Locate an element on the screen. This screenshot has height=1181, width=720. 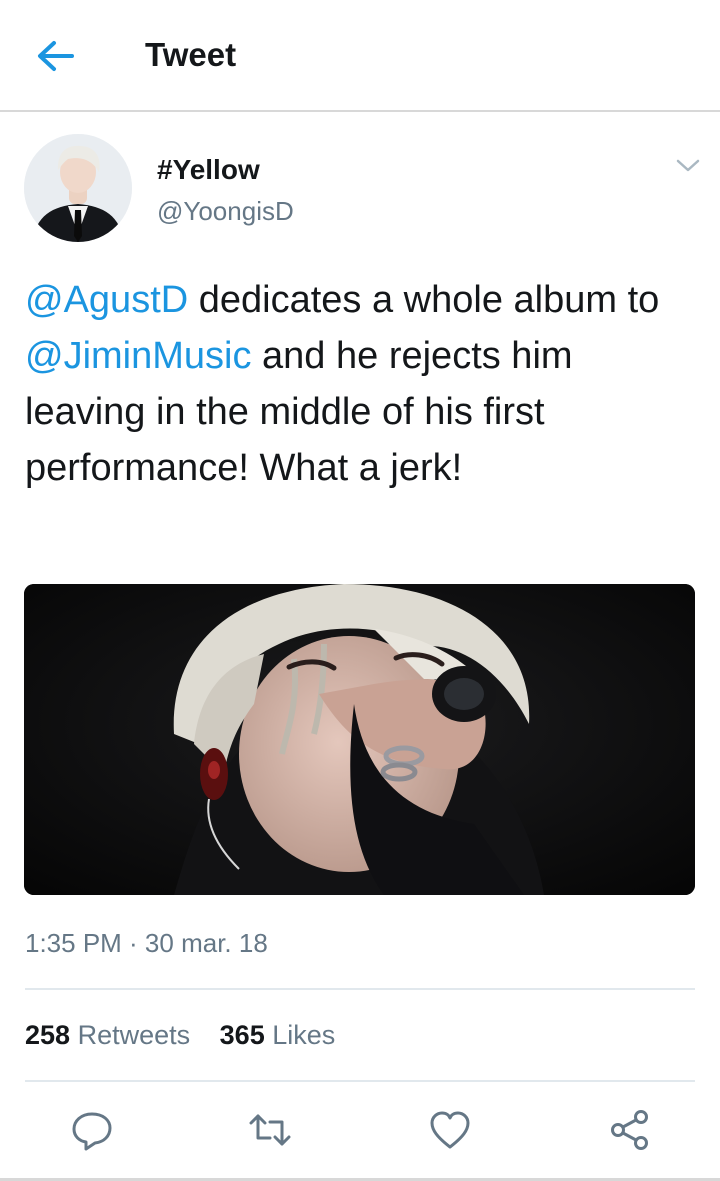
likes-stat: 365 Likes is located at coordinates (278, 1035).